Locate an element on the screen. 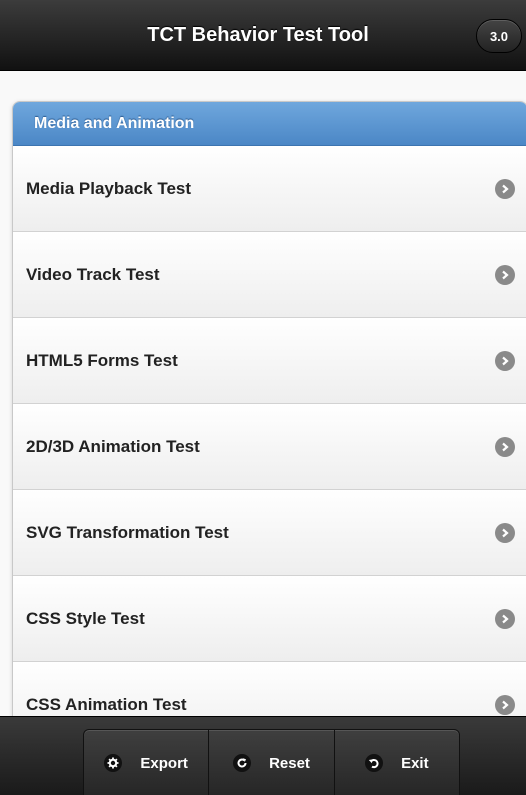 The image size is (526, 795). list-item-label: Media Playback Test is located at coordinates (109, 188).